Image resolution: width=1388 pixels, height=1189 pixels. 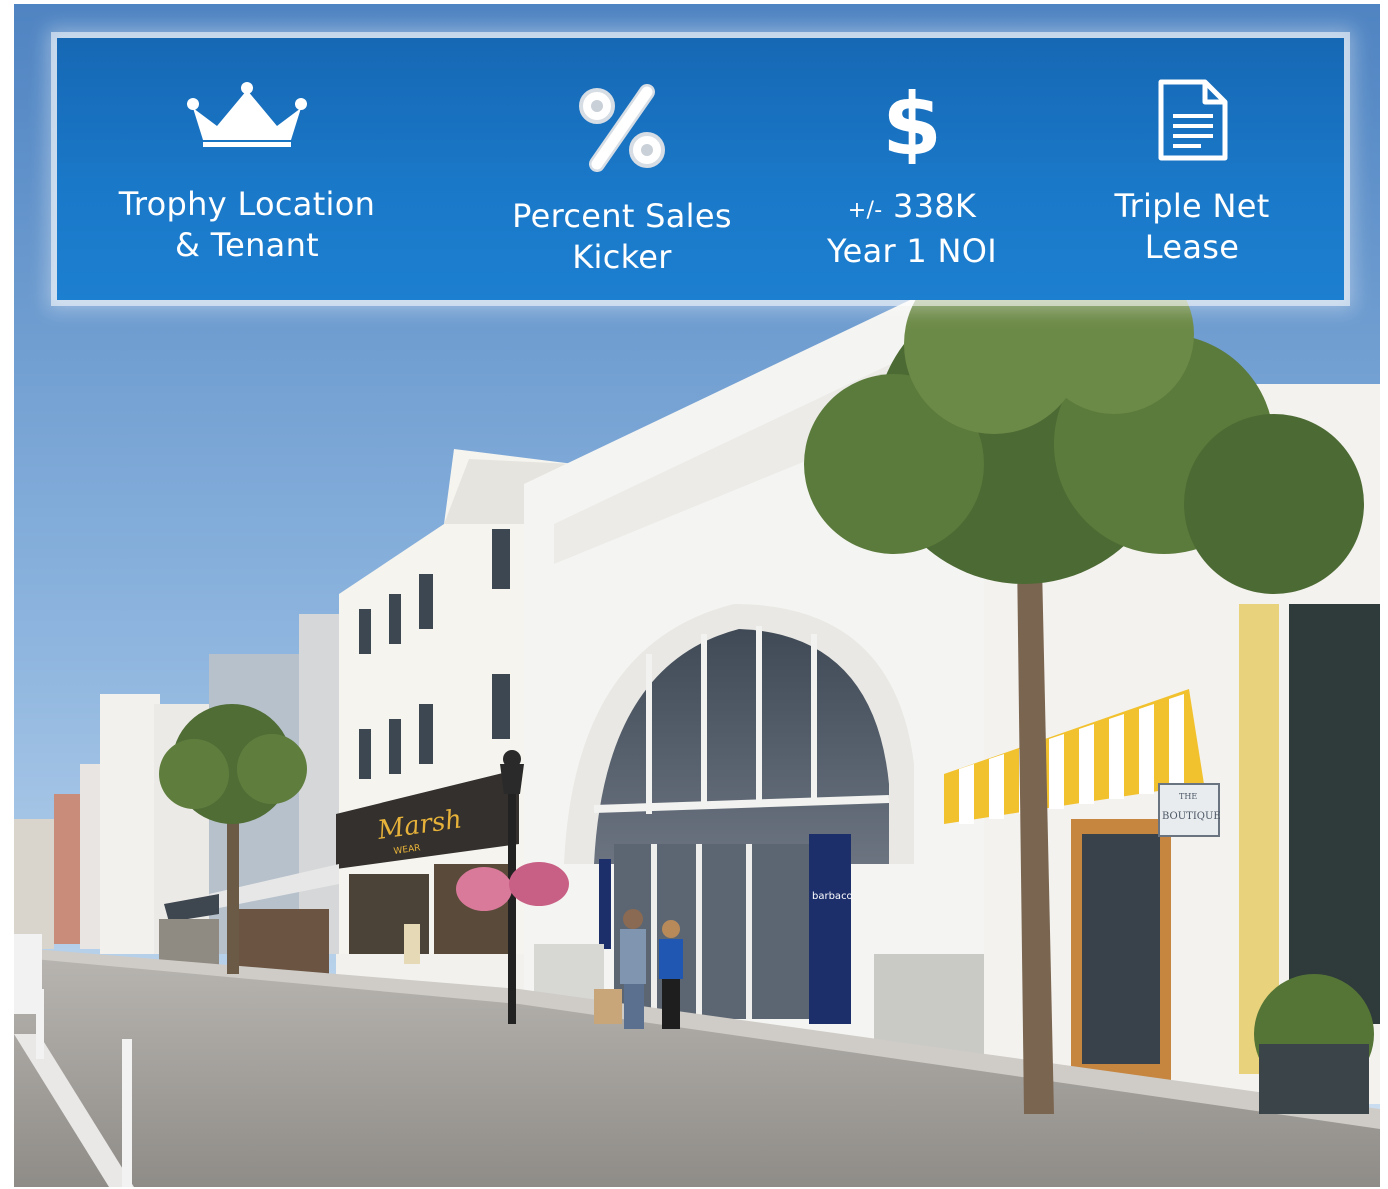 I want to click on flower-basket, so click(x=484, y=889).